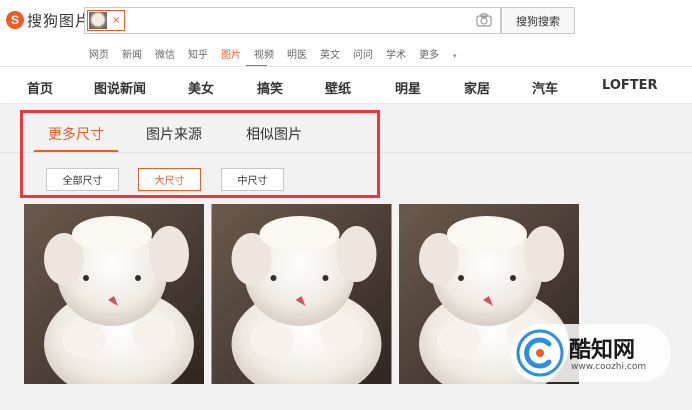 This screenshot has width=692, height=410. Describe the element at coordinates (429, 55) in the screenshot. I see `cat-link-more-label: 更多` at that location.